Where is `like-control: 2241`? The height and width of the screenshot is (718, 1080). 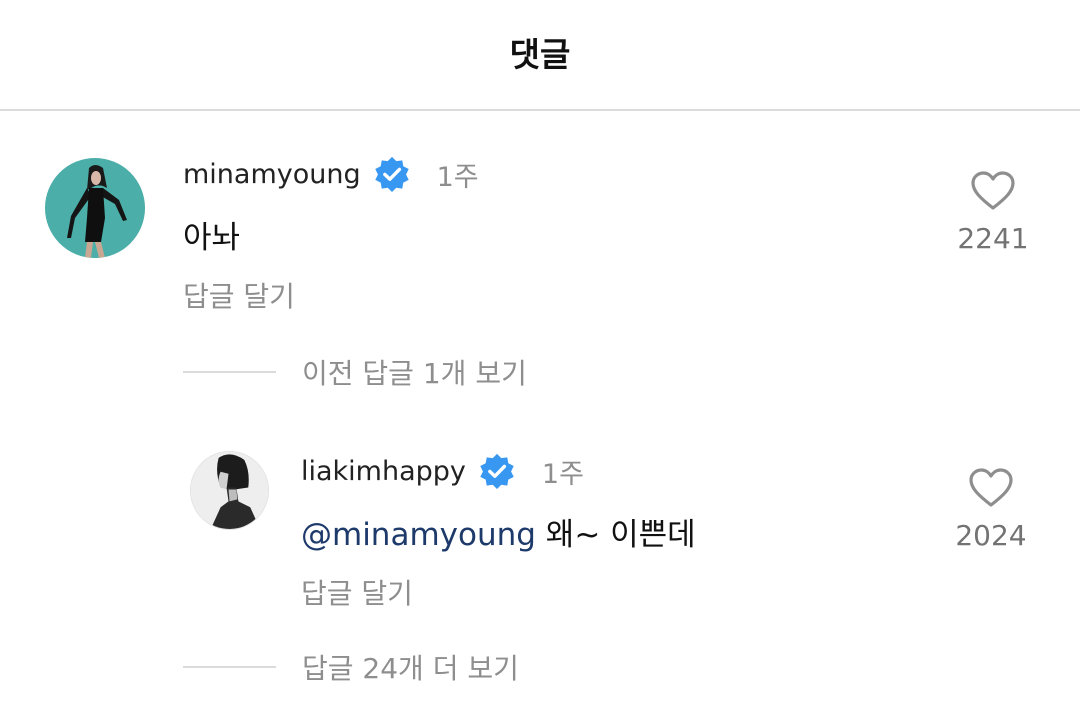
like-control: 2241 is located at coordinates (993, 212).